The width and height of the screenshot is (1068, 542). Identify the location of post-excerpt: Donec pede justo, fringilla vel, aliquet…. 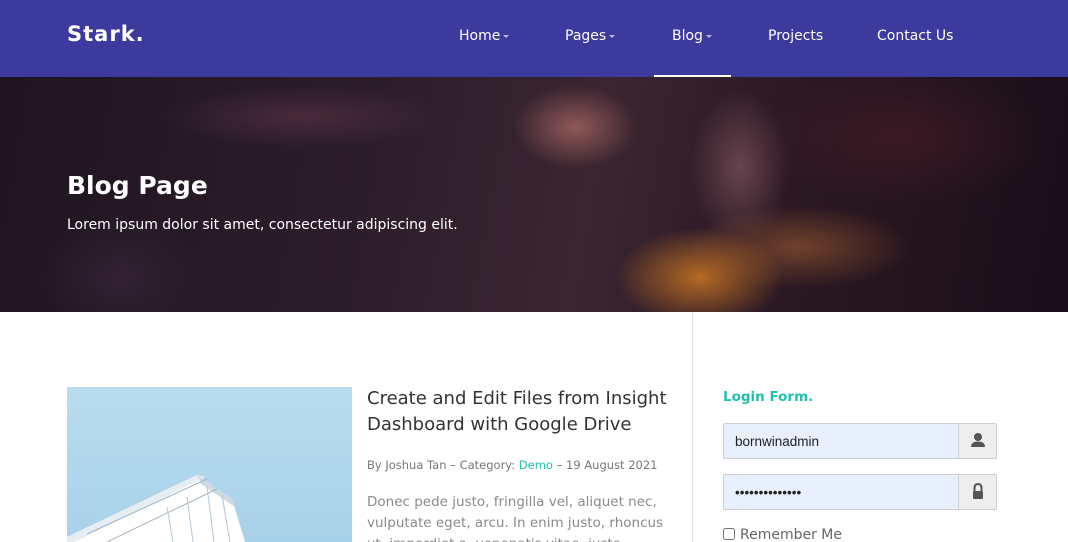
(515, 518).